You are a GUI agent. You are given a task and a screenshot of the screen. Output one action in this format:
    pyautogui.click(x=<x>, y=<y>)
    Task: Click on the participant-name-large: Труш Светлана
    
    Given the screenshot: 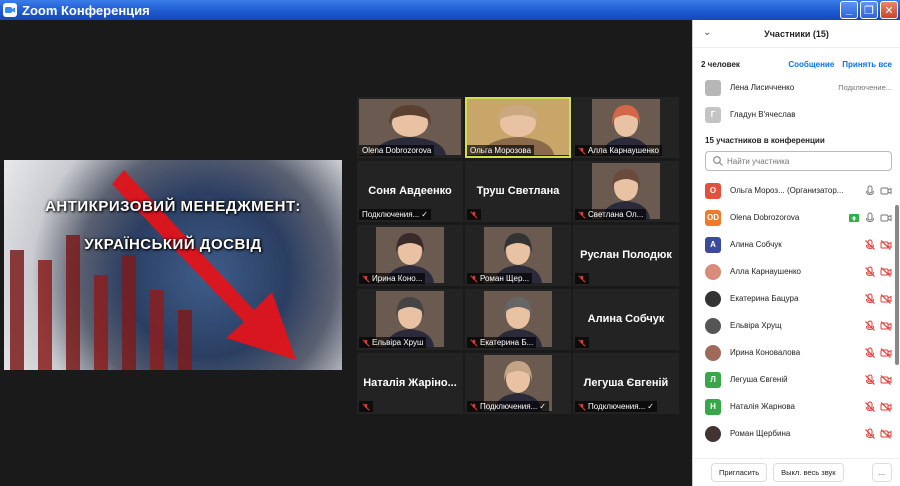 What is the action you would take?
    pyautogui.click(x=518, y=191)
    